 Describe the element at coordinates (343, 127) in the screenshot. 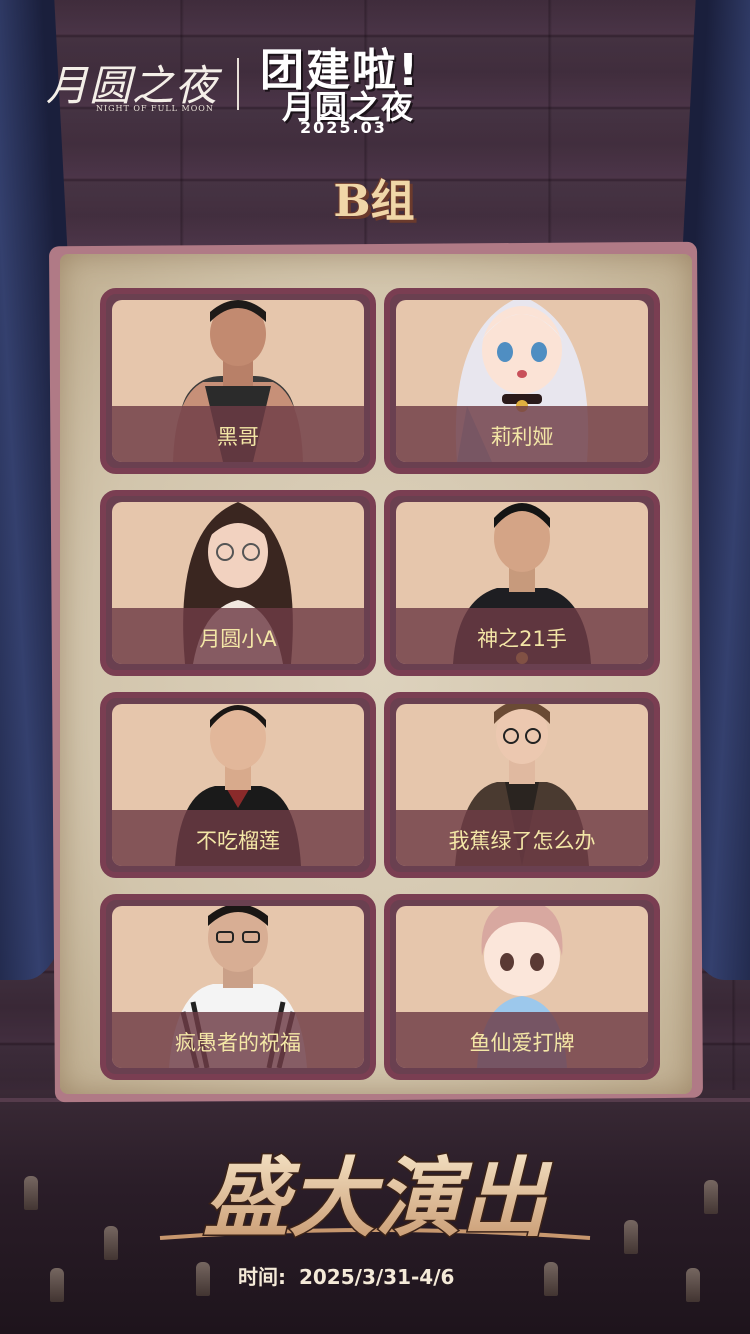

I see `event-month: 2025.03` at that location.